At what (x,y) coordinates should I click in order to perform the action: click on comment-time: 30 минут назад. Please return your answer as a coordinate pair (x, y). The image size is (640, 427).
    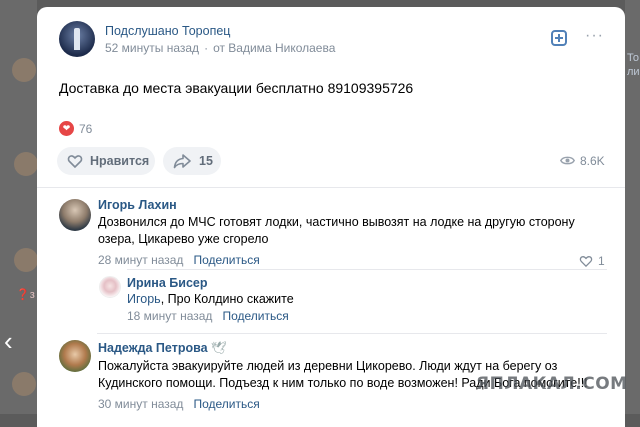
    Looking at the image, I should click on (140, 404).